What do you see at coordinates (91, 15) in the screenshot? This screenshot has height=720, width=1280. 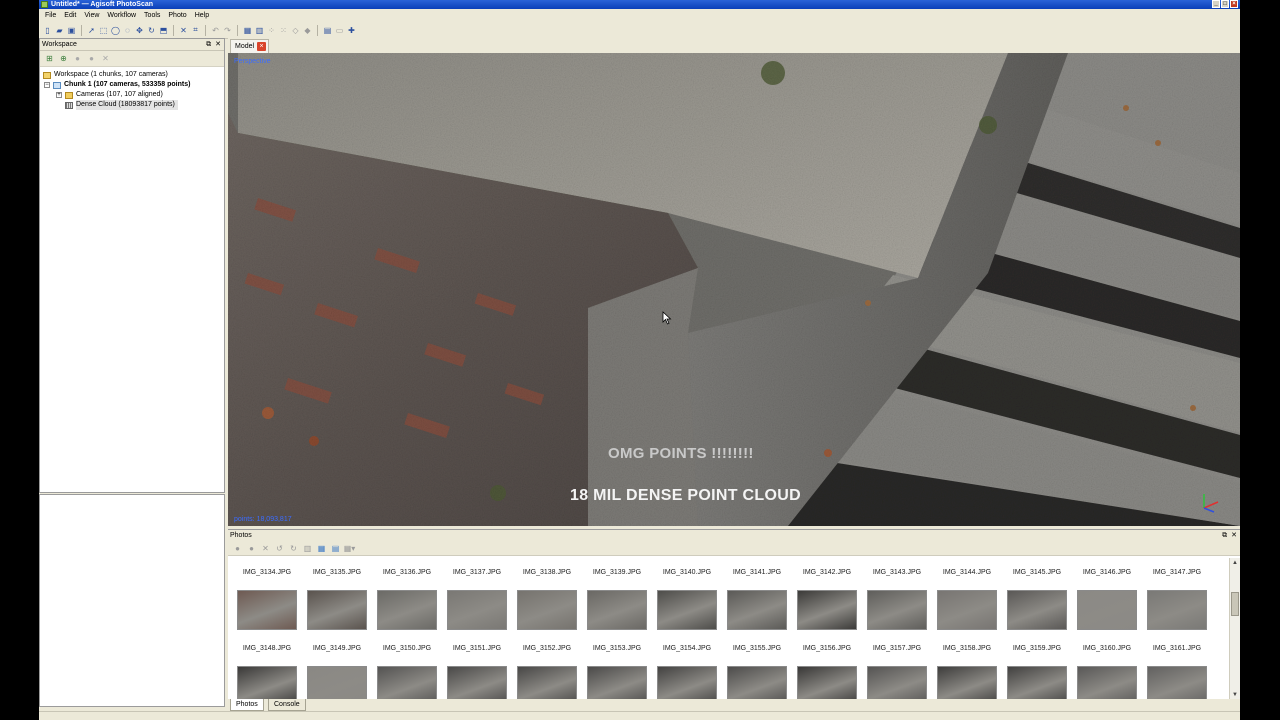 I see `menu-view: View` at bounding box center [91, 15].